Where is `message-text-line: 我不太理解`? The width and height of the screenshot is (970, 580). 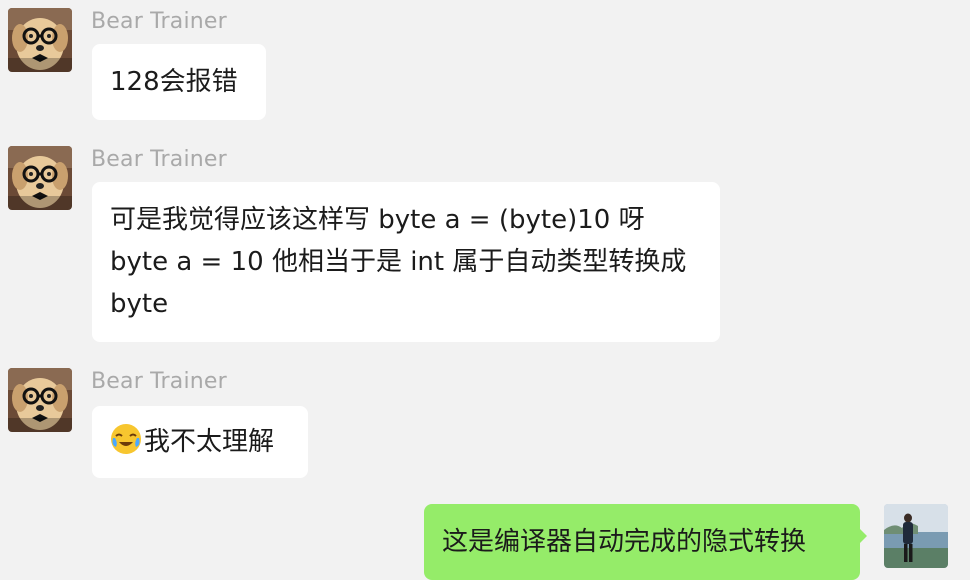
message-text-line: 我不太理解 is located at coordinates (199, 442).